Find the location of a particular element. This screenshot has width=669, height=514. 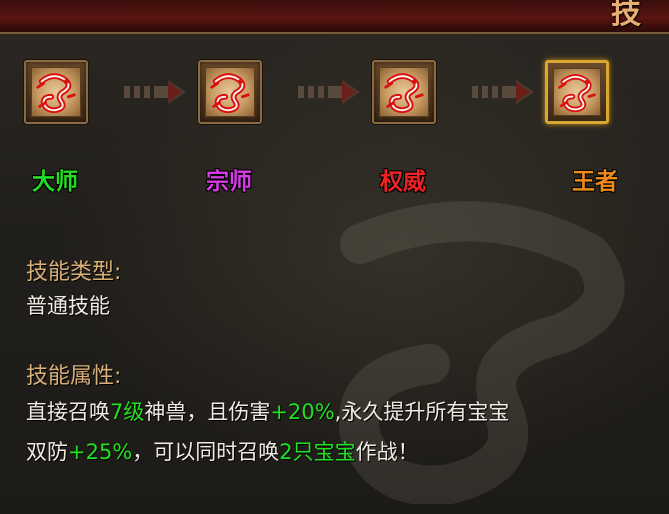

stage-master-icon is located at coordinates (56, 92).